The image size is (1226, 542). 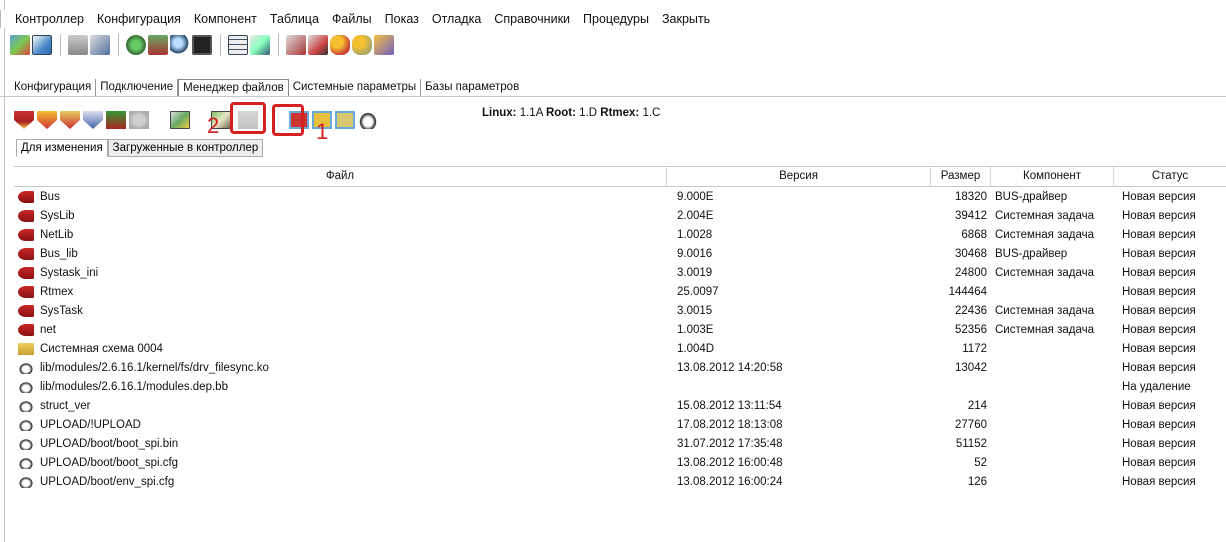 I want to click on cell-version: 1.004D, so click(x=696, y=348).